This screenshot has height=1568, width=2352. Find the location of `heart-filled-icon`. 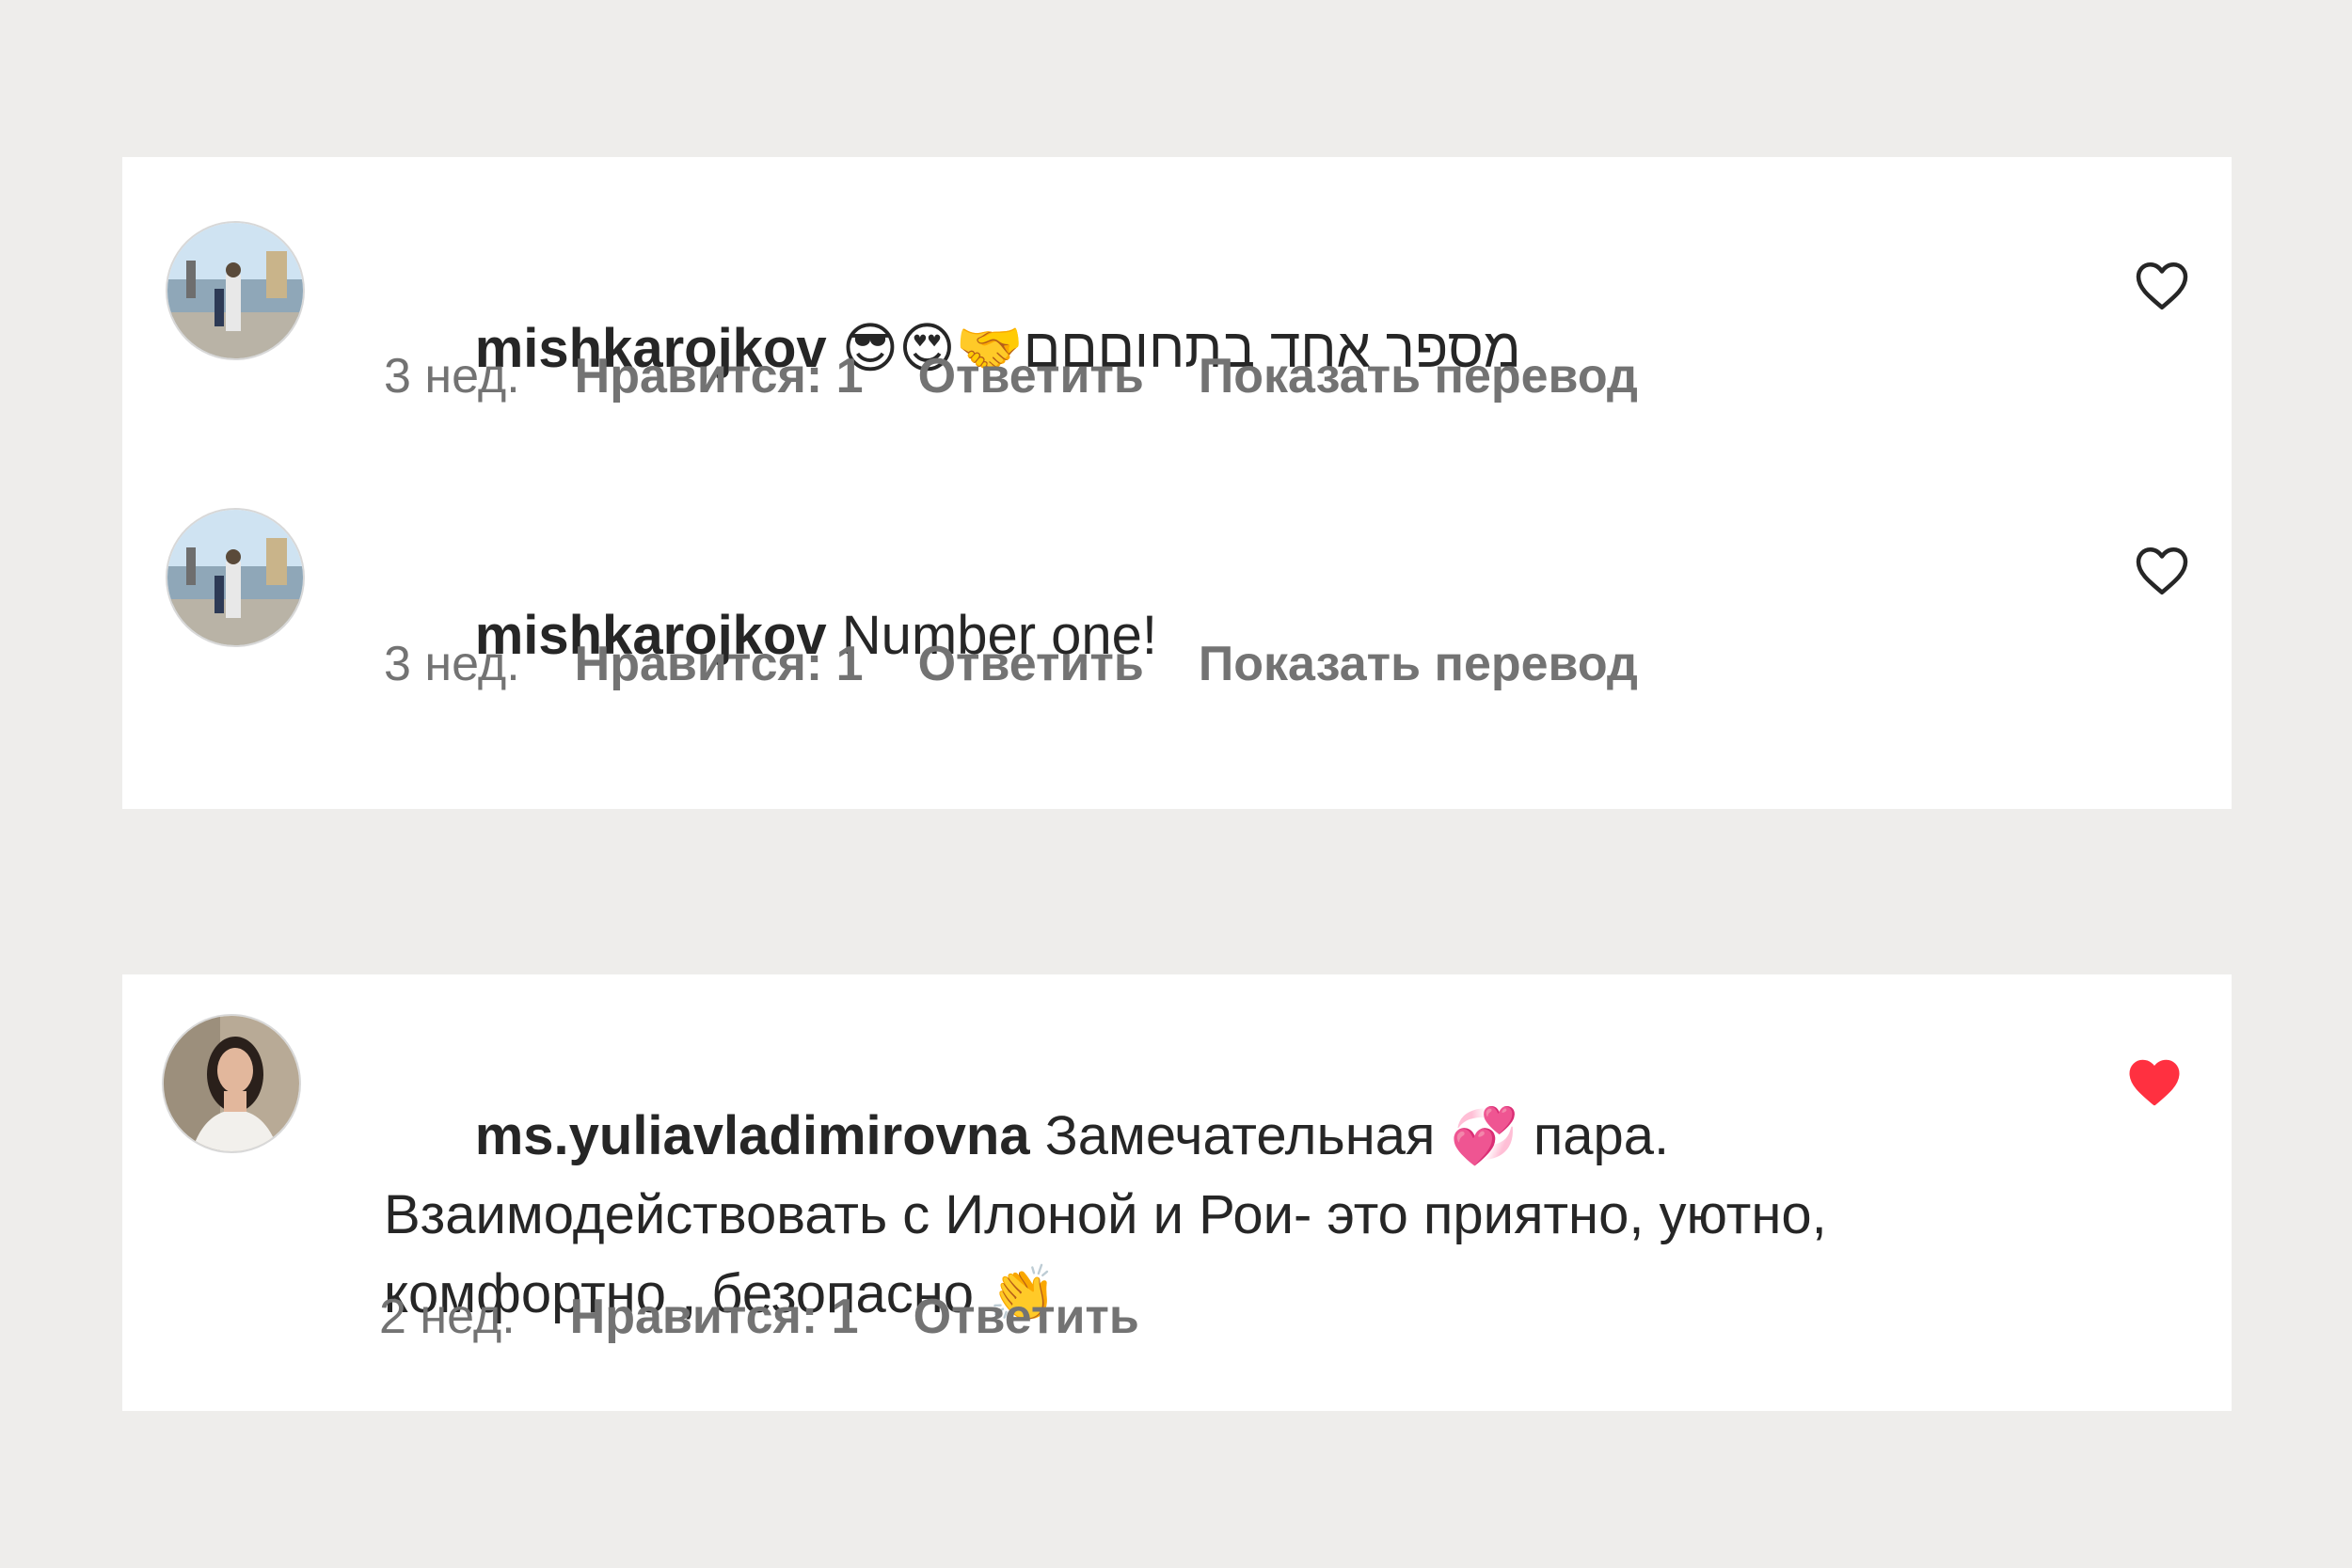

heart-filled-icon is located at coordinates (2154, 1082).